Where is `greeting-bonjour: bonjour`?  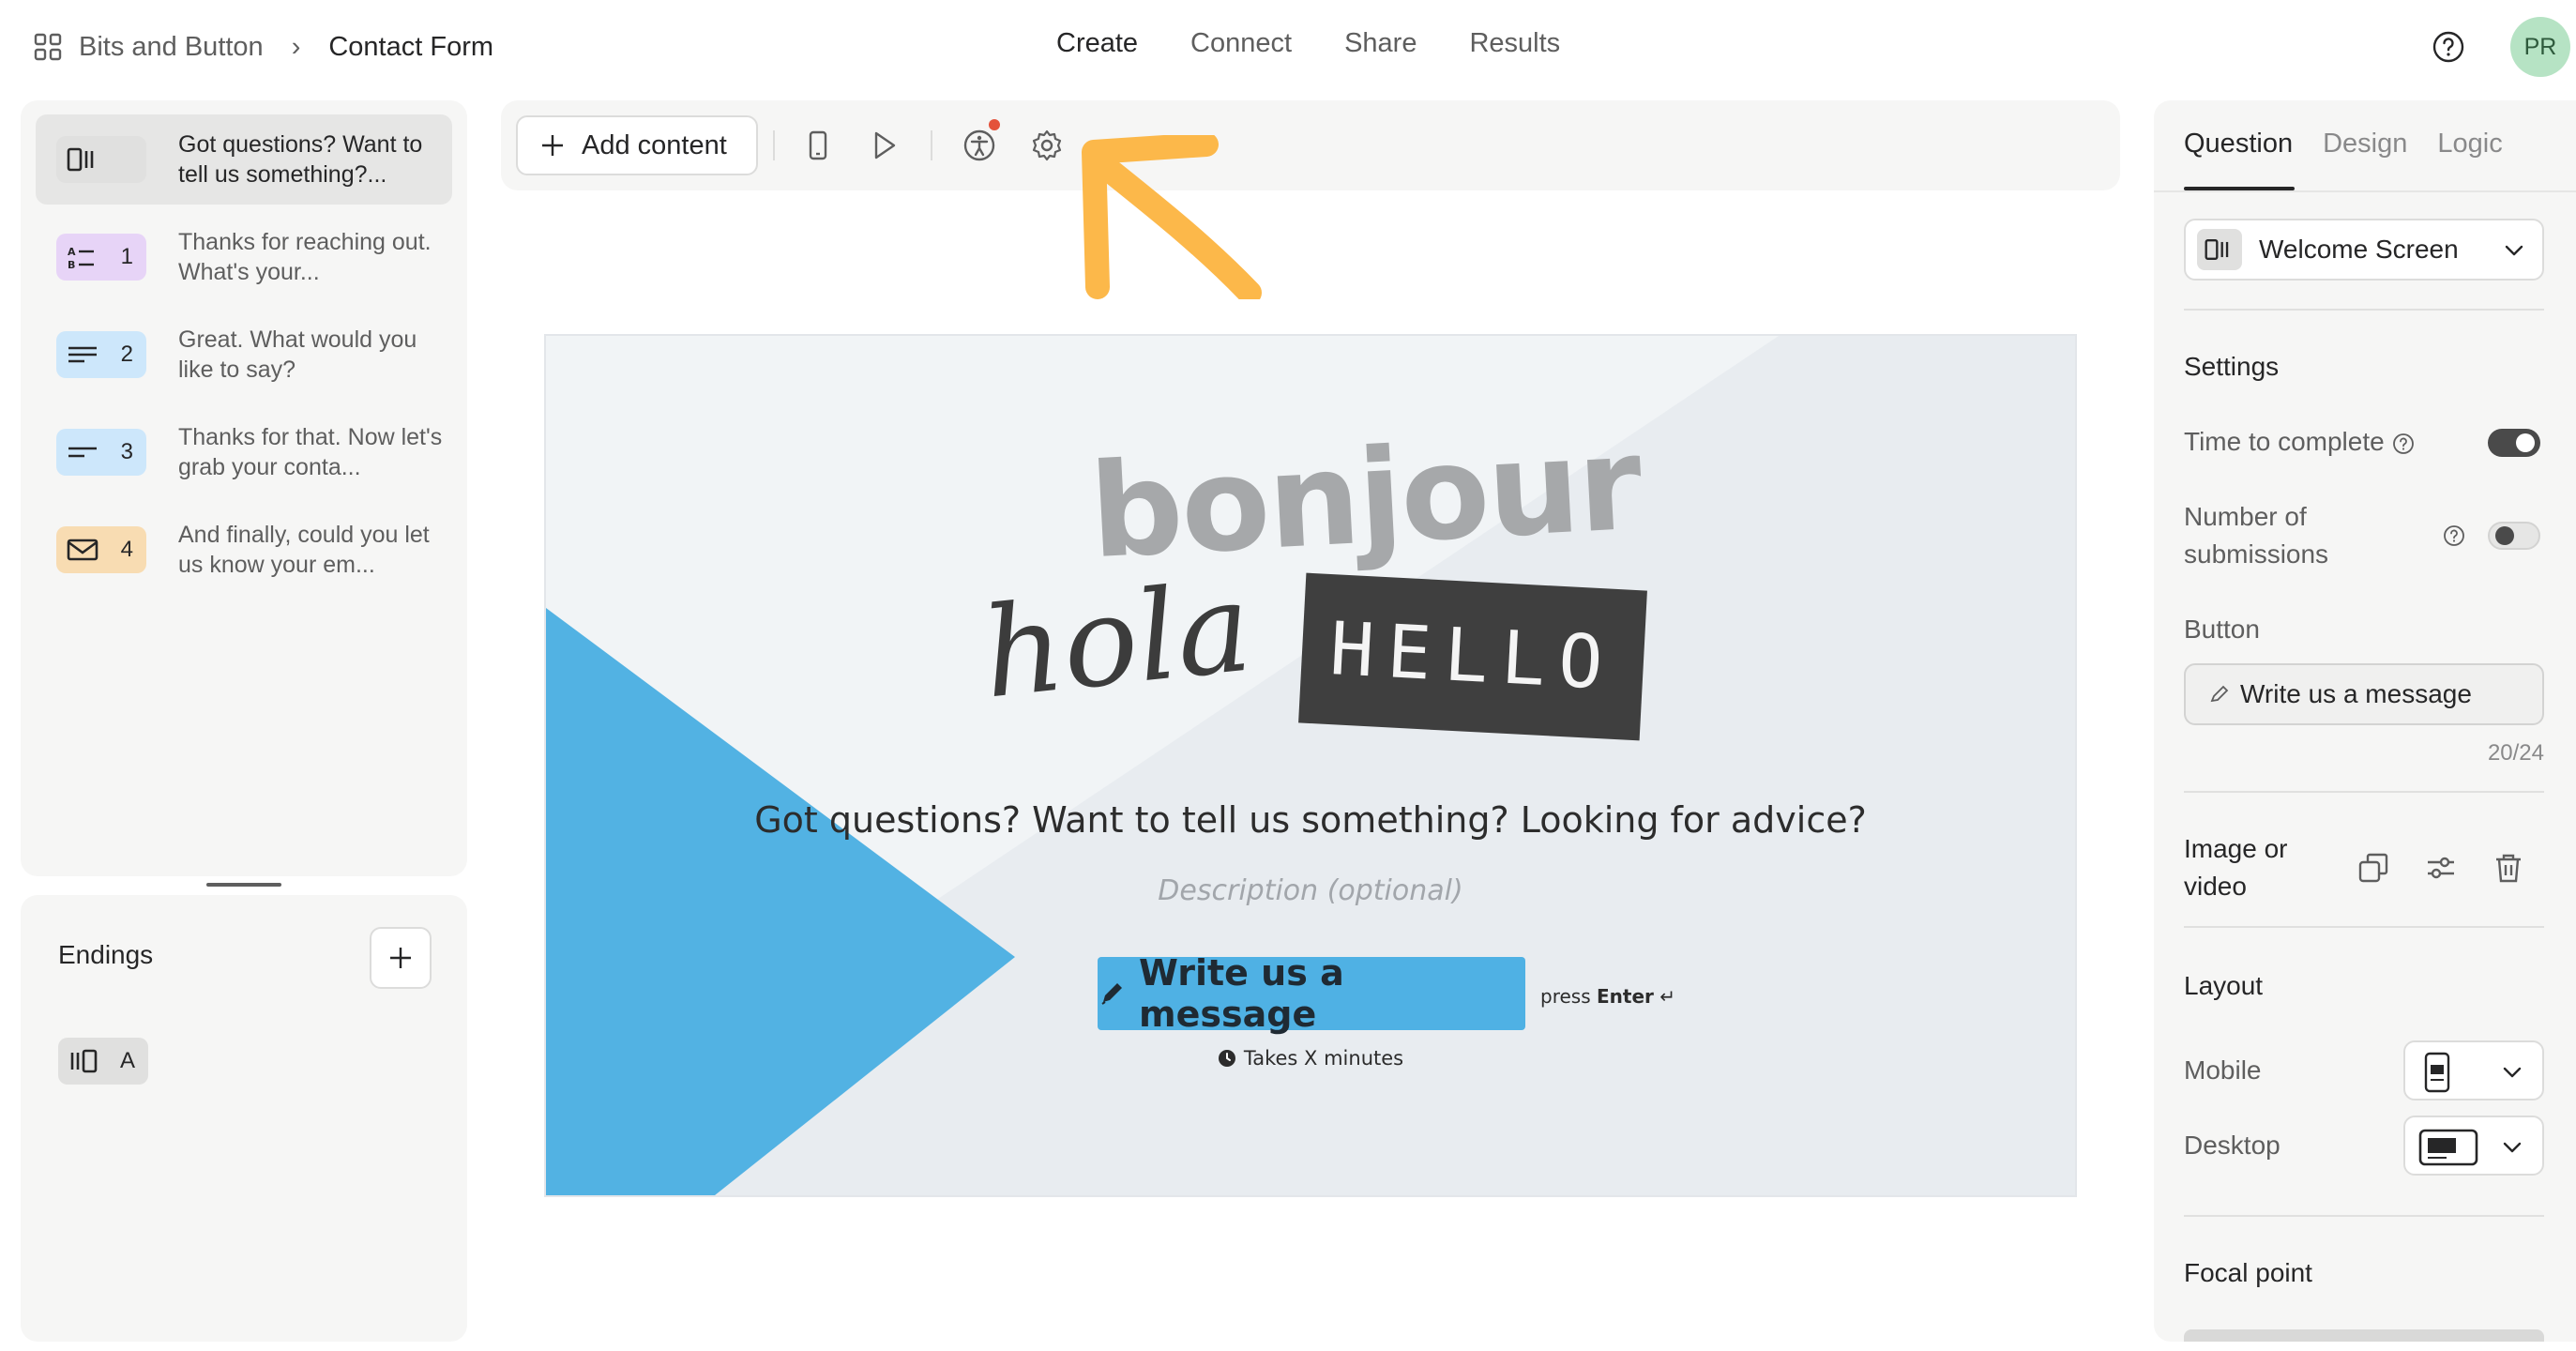 greeting-bonjour: bonjour is located at coordinates (1365, 497).